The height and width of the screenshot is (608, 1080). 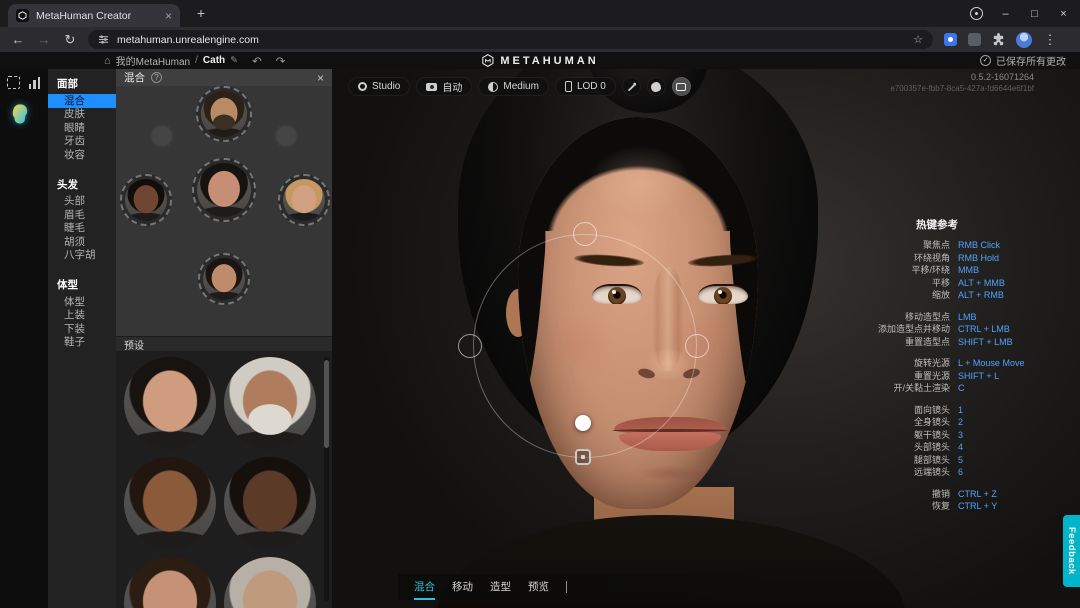 I want to click on sidebar-item: 八字胡, so click(x=82, y=256).